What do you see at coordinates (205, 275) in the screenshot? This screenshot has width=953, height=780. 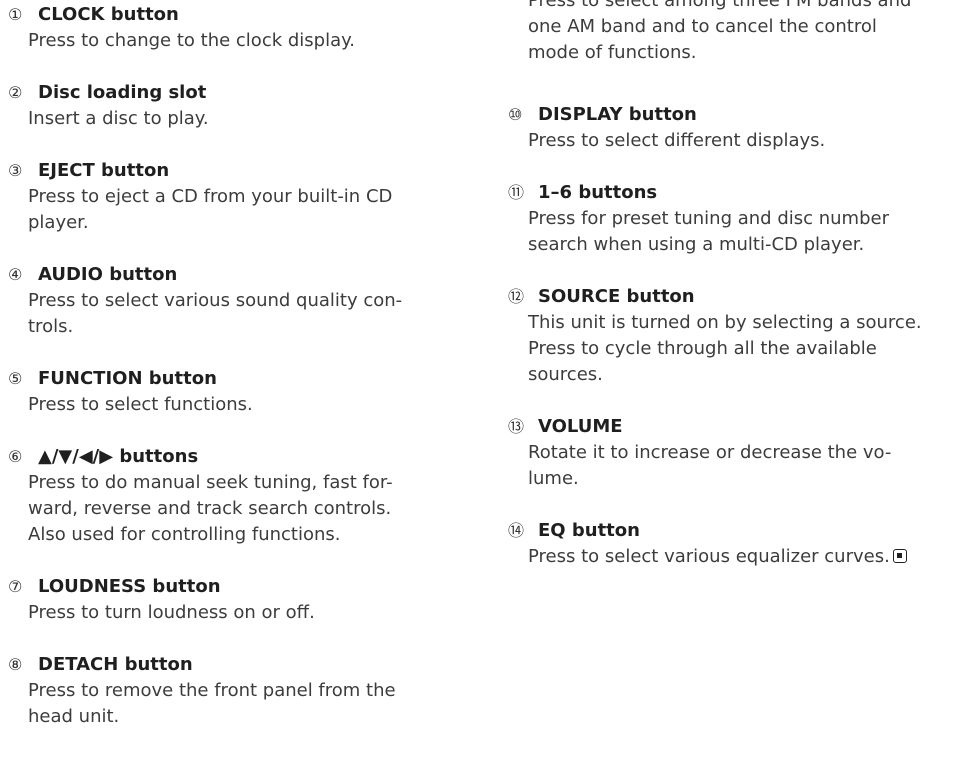 I see `item-heading: ④ AUDIO button` at bounding box center [205, 275].